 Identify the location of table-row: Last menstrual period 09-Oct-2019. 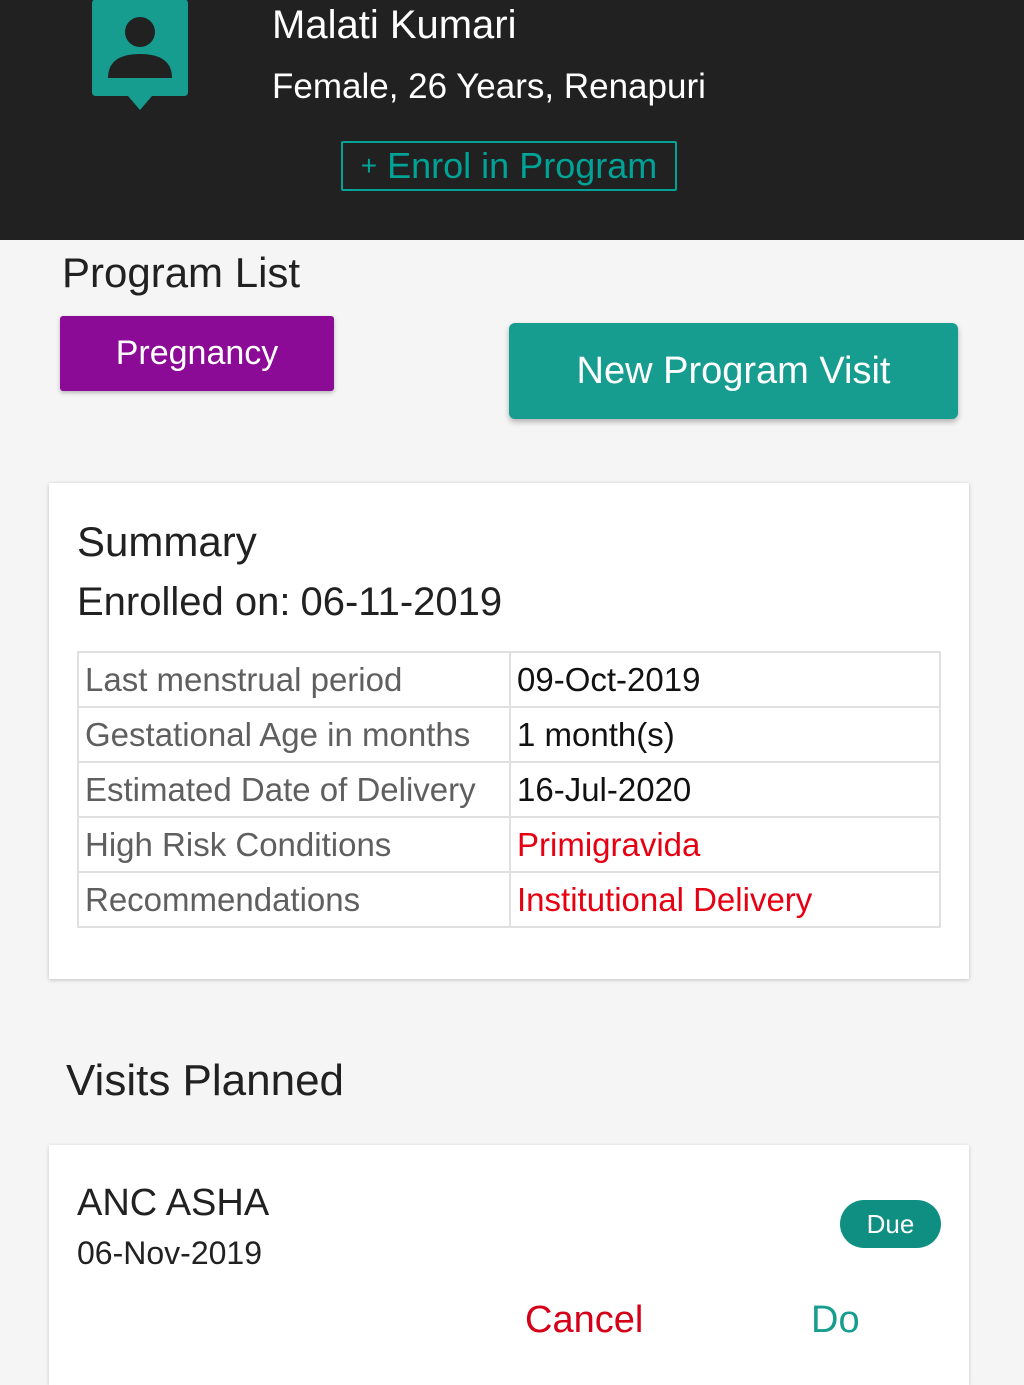
(509, 679).